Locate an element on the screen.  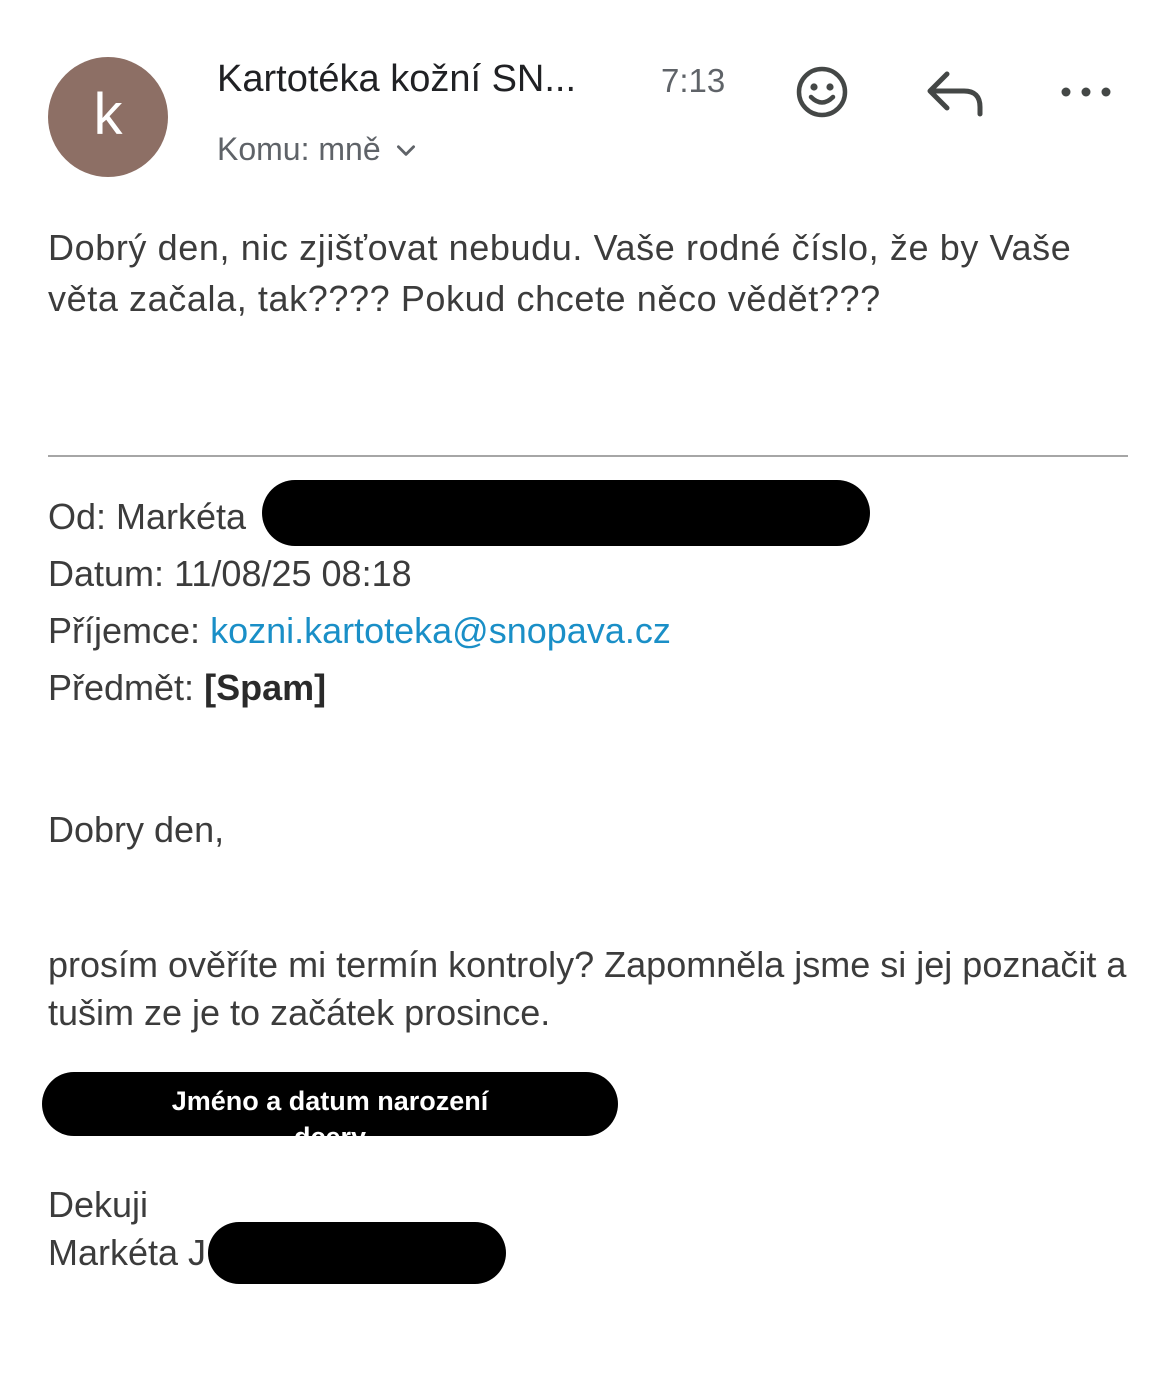
quoted-date-value: 11/08/25 08:18 is located at coordinates (293, 573).